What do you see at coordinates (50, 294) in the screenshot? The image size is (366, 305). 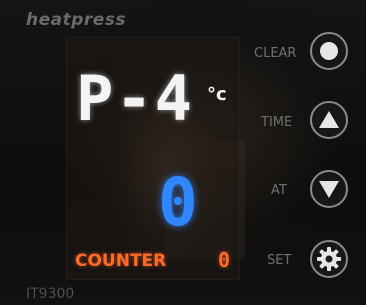 I see `model-number: IT9300` at bounding box center [50, 294].